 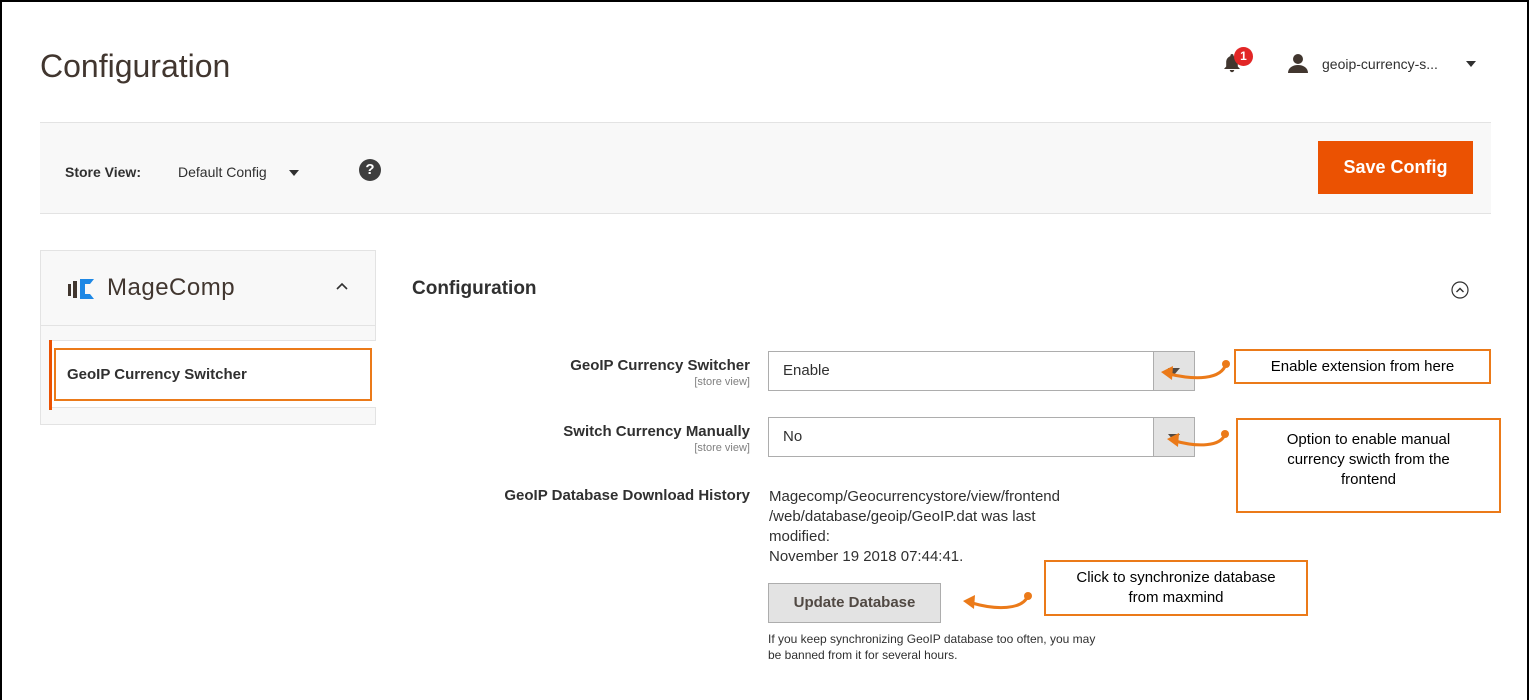 What do you see at coordinates (914, 496) in the screenshot?
I see `history-line: Magecomp/Geocurrencystore/view/frontend` at bounding box center [914, 496].